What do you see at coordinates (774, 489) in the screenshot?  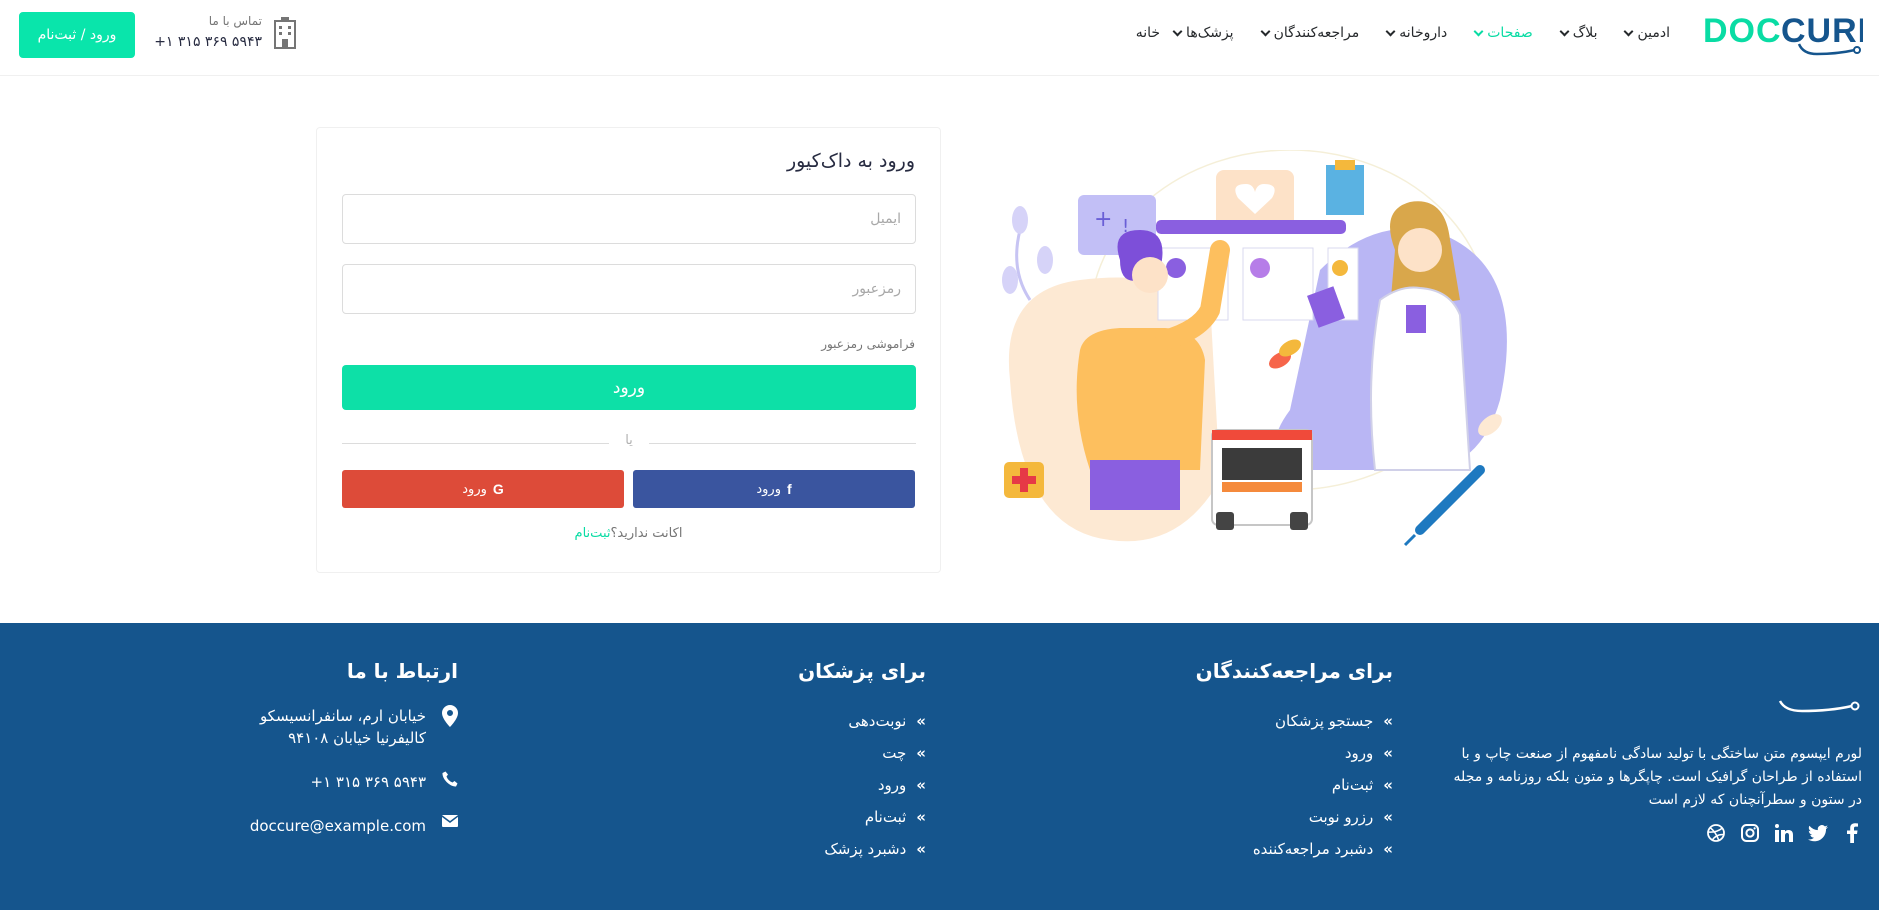 I see `facebook-login-button: f ورود` at bounding box center [774, 489].